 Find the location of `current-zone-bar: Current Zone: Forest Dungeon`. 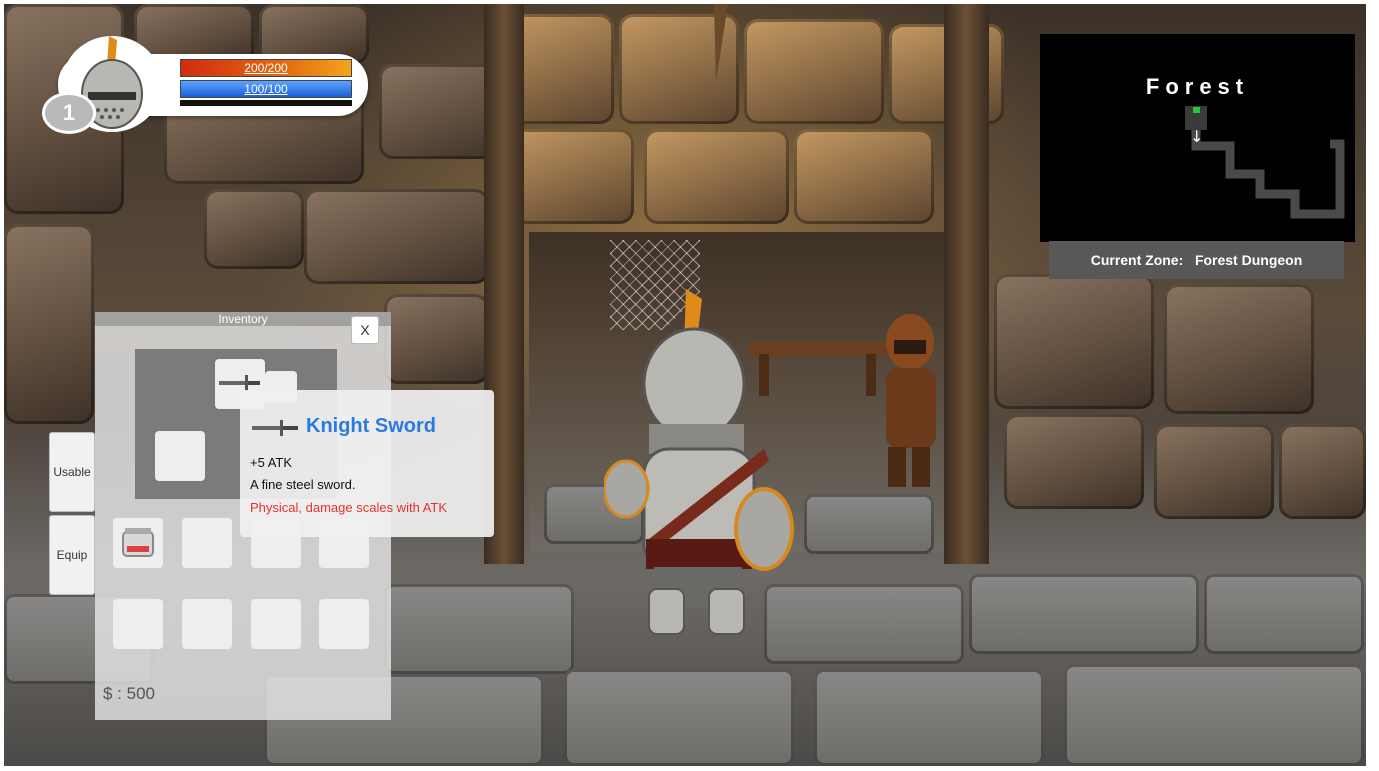

current-zone-bar: Current Zone: Forest Dungeon is located at coordinates (1196, 260).